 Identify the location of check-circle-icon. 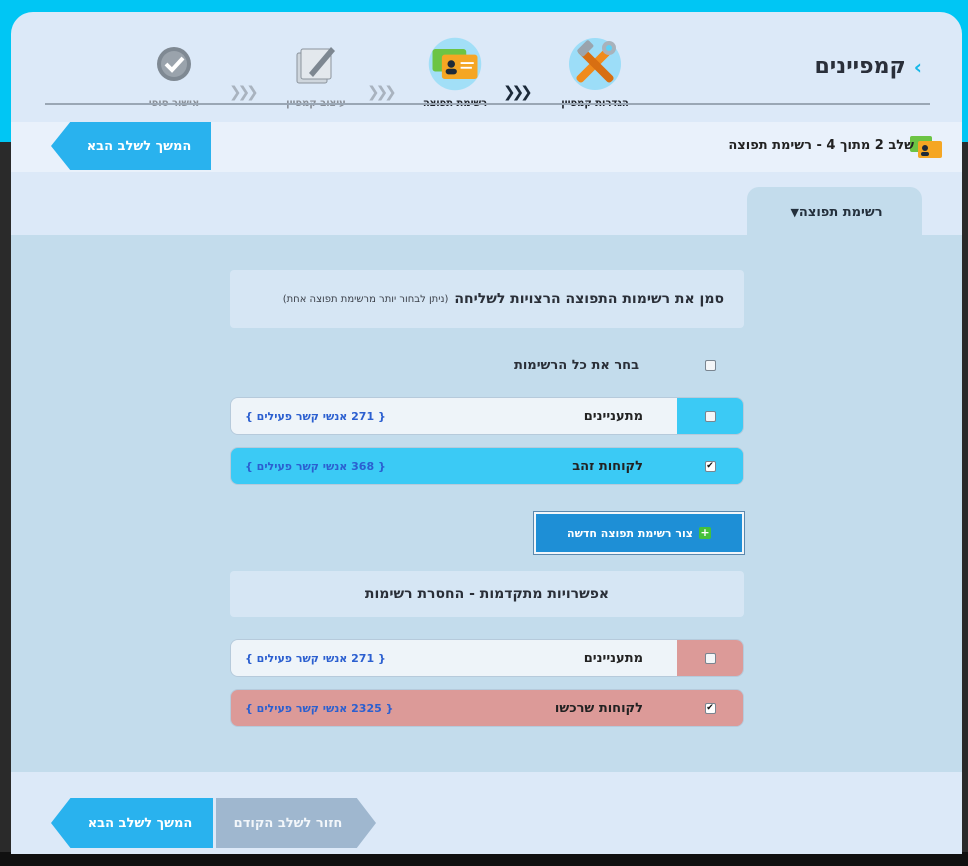
(174, 64).